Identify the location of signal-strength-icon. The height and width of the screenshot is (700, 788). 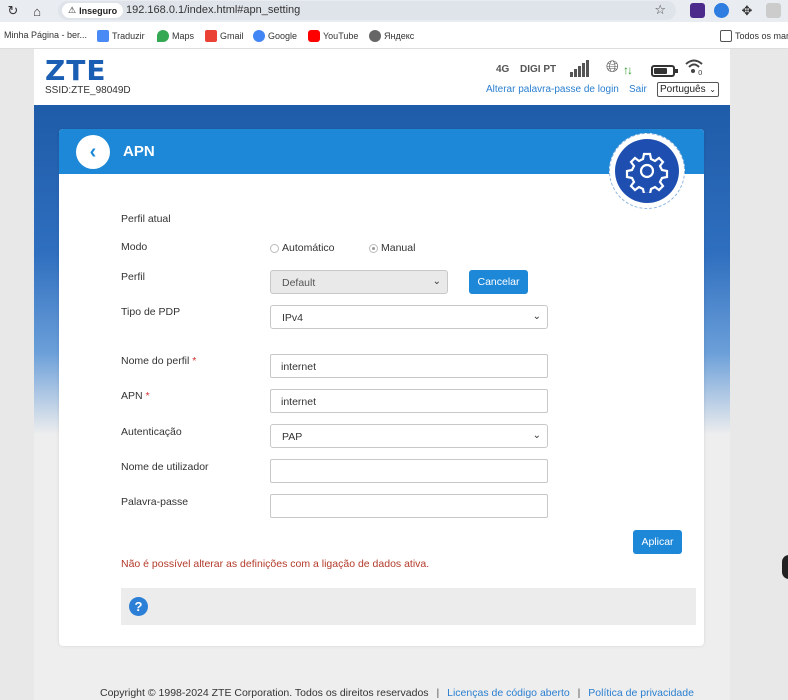
(580, 68).